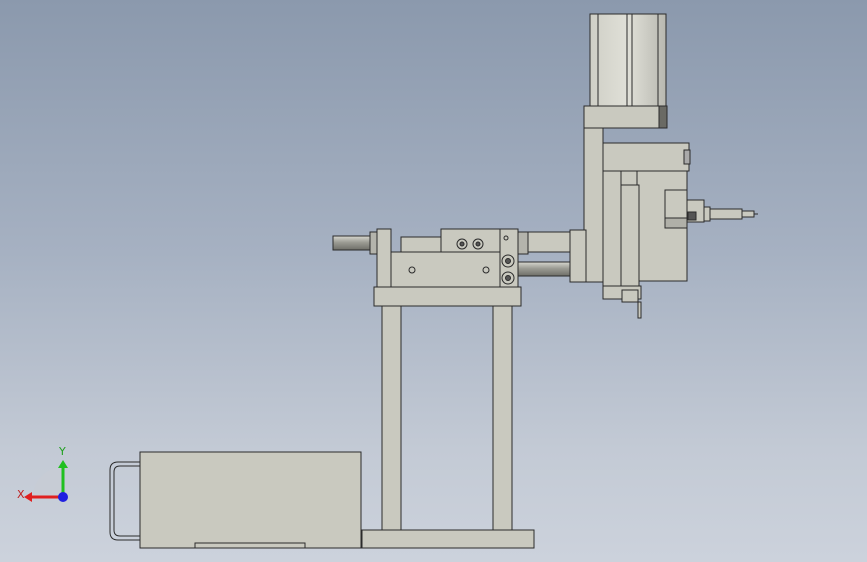 Image resolution: width=867 pixels, height=562 pixels. I want to click on x-axis-label: X, so click(21, 494).